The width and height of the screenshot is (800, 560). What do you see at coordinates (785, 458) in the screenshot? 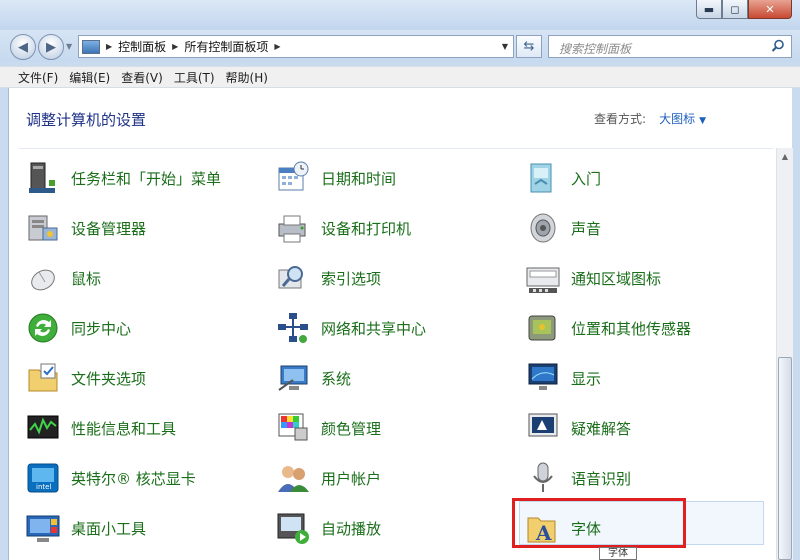
I see `scrollbar-thumb` at bounding box center [785, 458].